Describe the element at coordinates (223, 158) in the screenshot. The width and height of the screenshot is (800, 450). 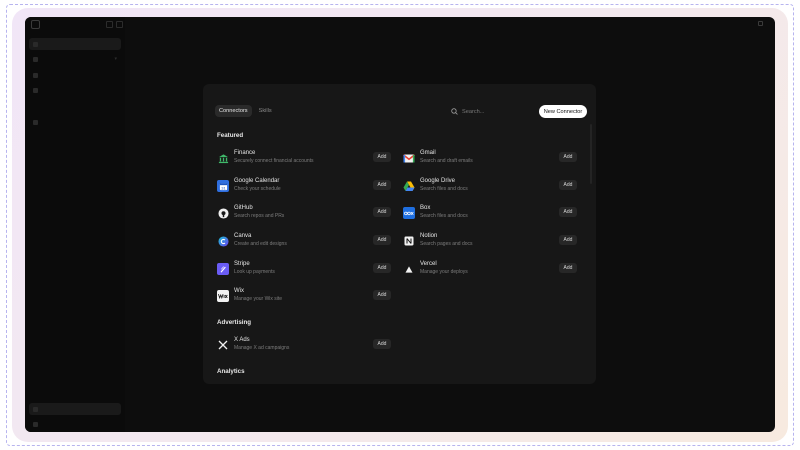
I see `bank-icon` at that location.